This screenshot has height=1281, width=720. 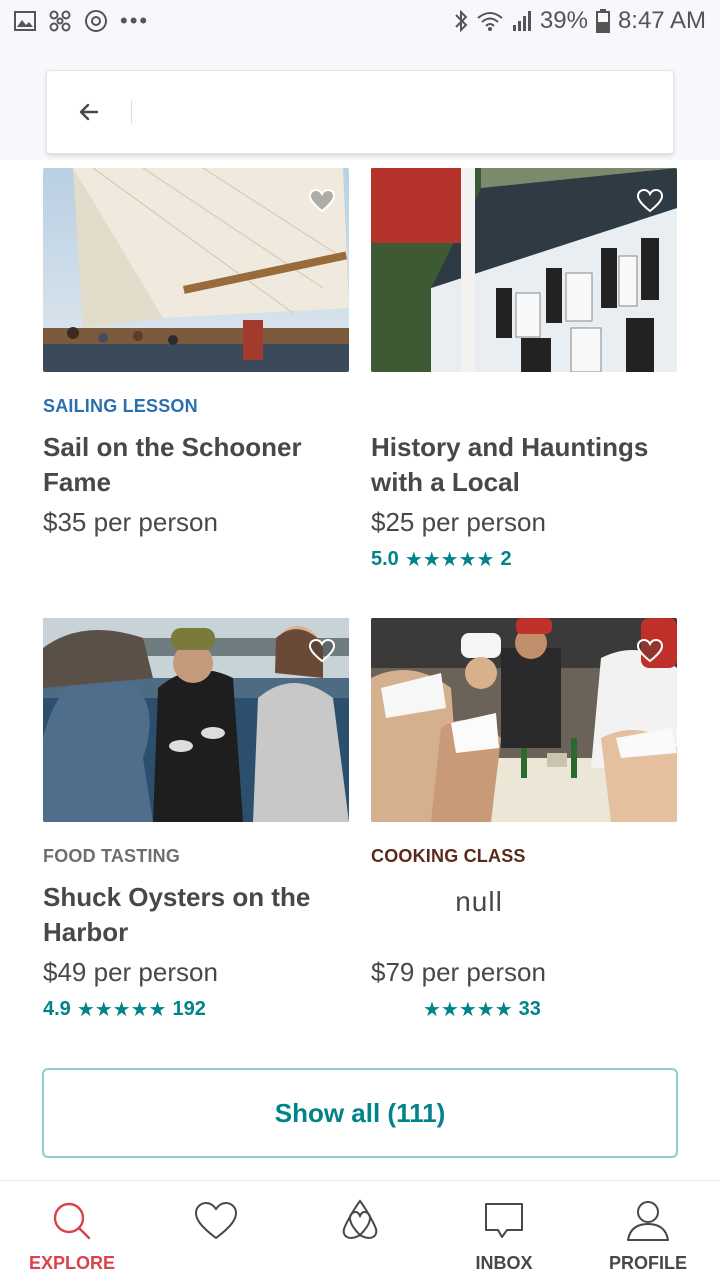 I want to click on category-label, so click(x=524, y=407).